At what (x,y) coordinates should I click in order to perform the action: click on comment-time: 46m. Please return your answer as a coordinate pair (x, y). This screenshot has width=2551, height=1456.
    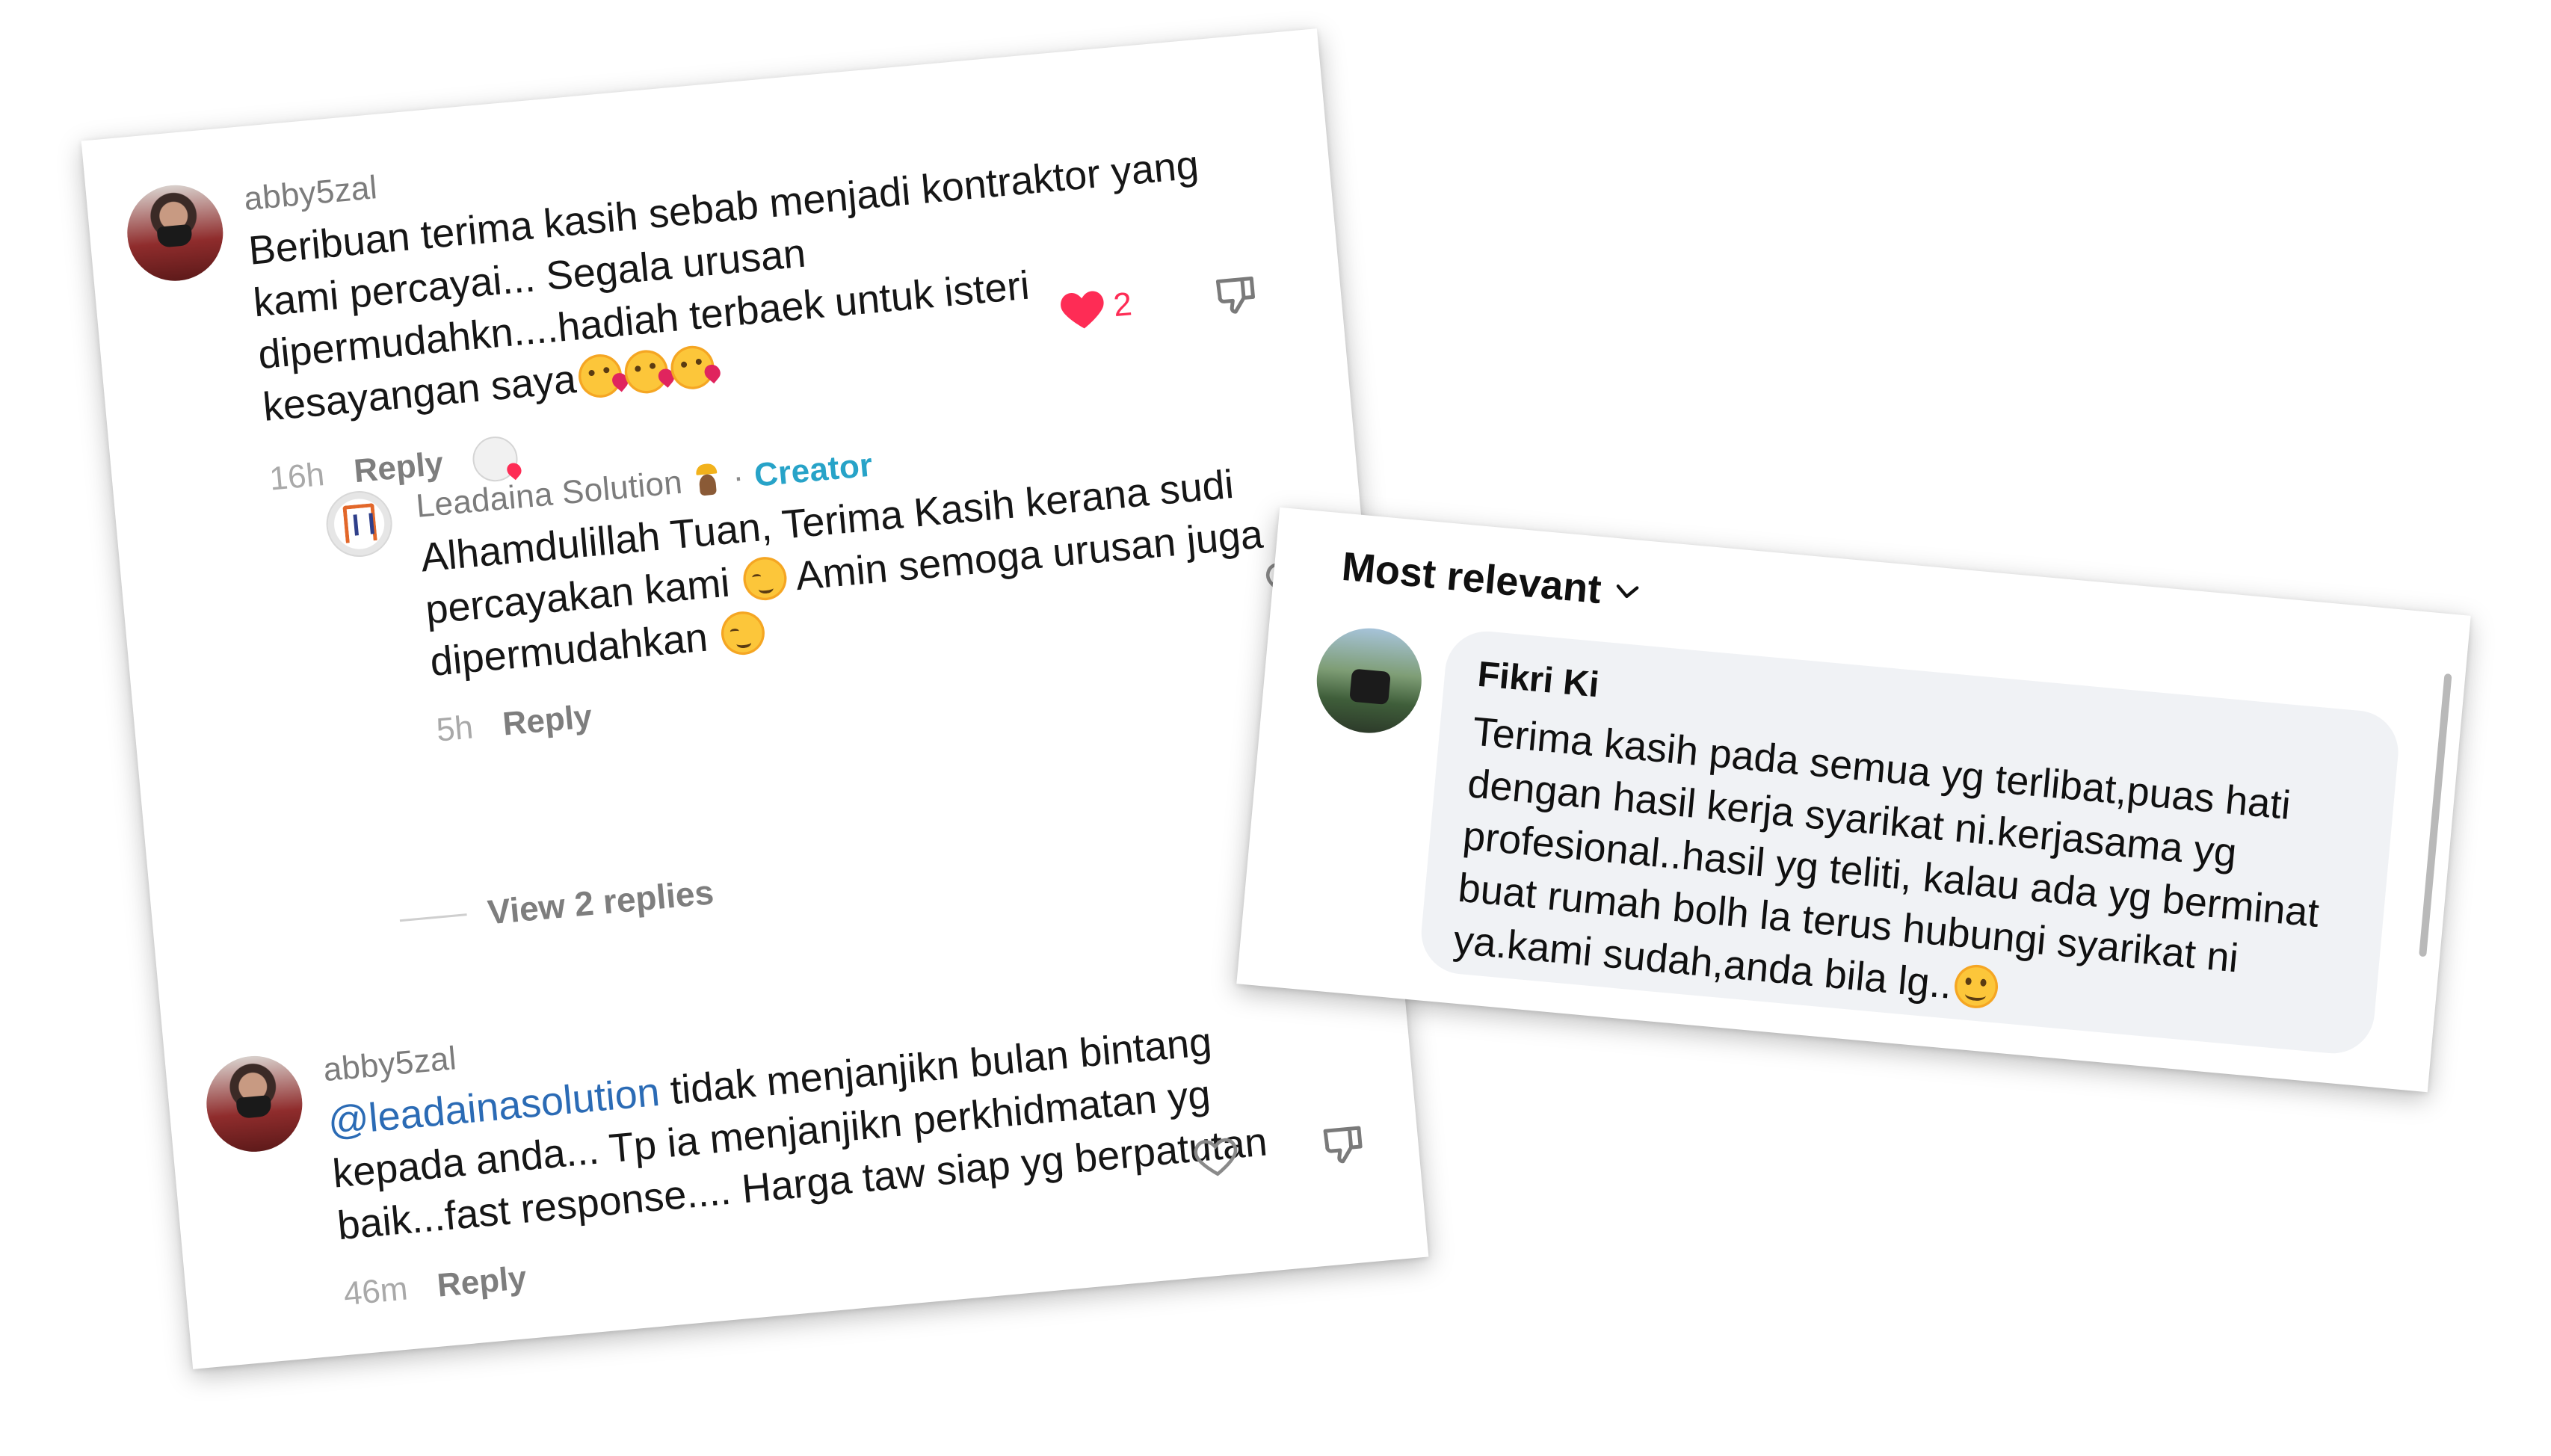
    Looking at the image, I should click on (376, 1291).